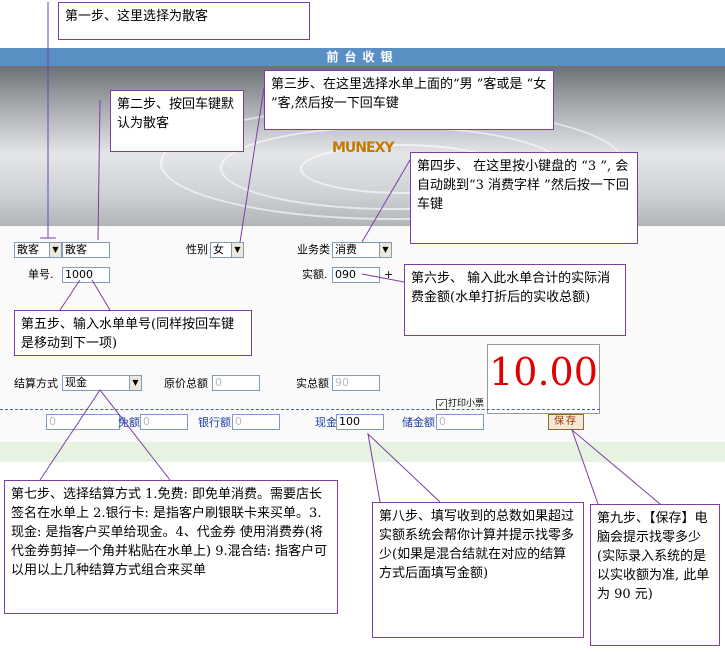 Image resolution: width=725 pixels, height=652 pixels. Describe the element at coordinates (515, 300) in the screenshot. I see `callout-step6: 第六步、 输入此水单合计的实际消费金额(水单打折后的实收总额)` at that location.